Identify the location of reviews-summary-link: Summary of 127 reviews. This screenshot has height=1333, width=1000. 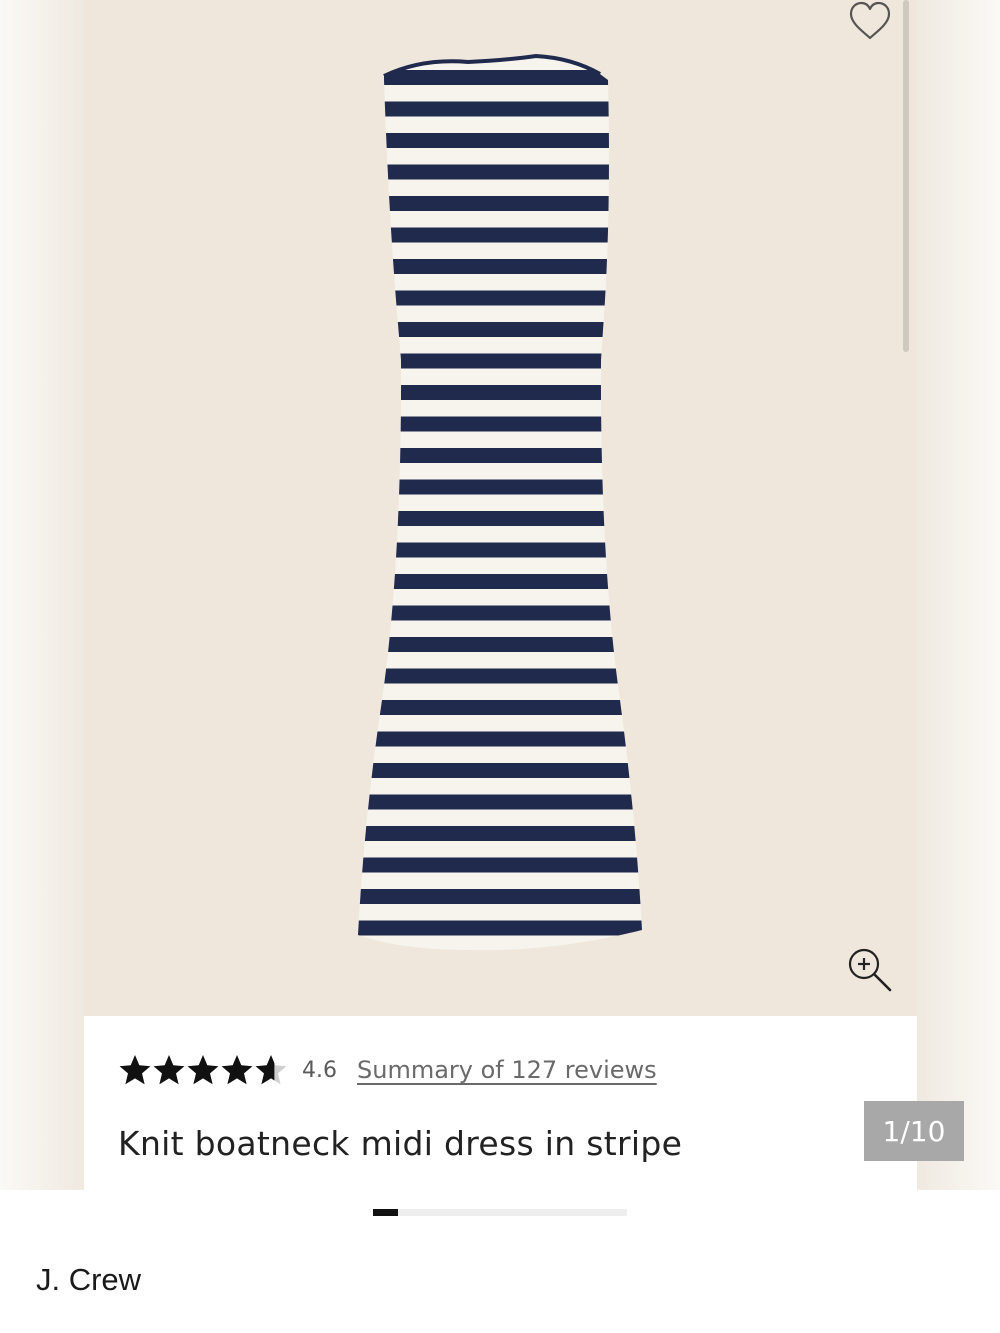
(507, 1070).